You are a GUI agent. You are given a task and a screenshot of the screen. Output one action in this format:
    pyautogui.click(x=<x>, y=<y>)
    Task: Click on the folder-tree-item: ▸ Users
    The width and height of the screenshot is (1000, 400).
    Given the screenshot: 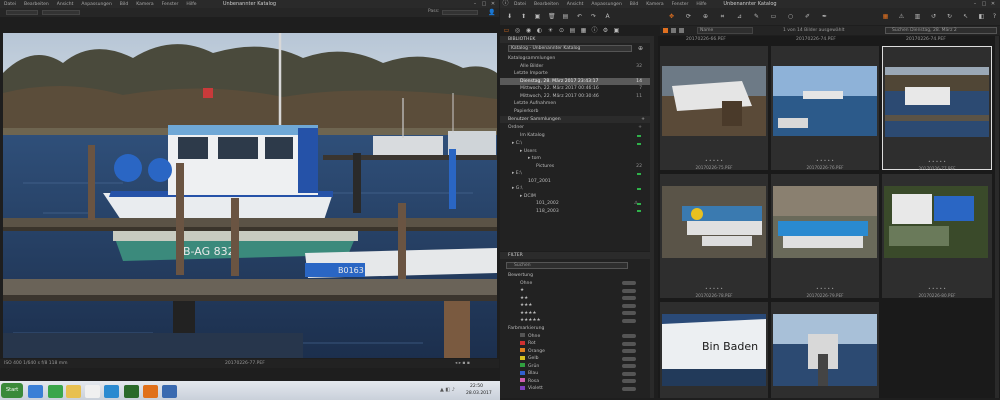 What is the action you would take?
    pyautogui.click(x=575, y=152)
    